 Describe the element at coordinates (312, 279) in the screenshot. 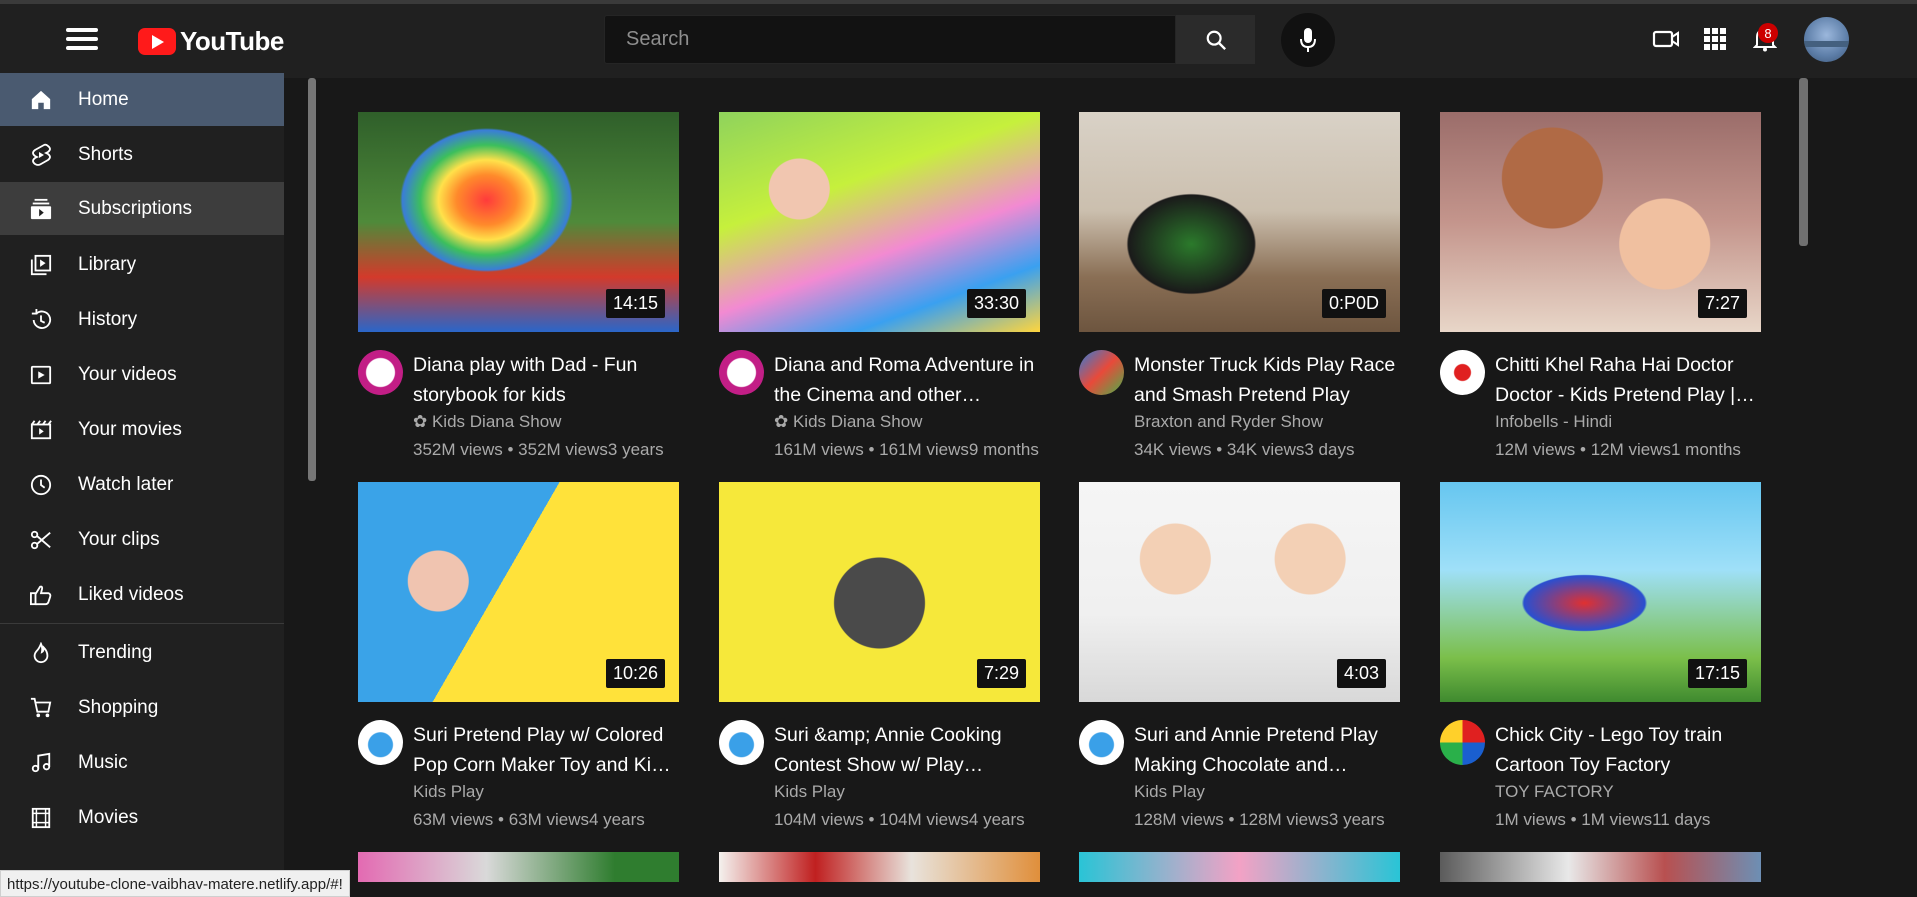

I see `sidebar-scrollbar` at that location.